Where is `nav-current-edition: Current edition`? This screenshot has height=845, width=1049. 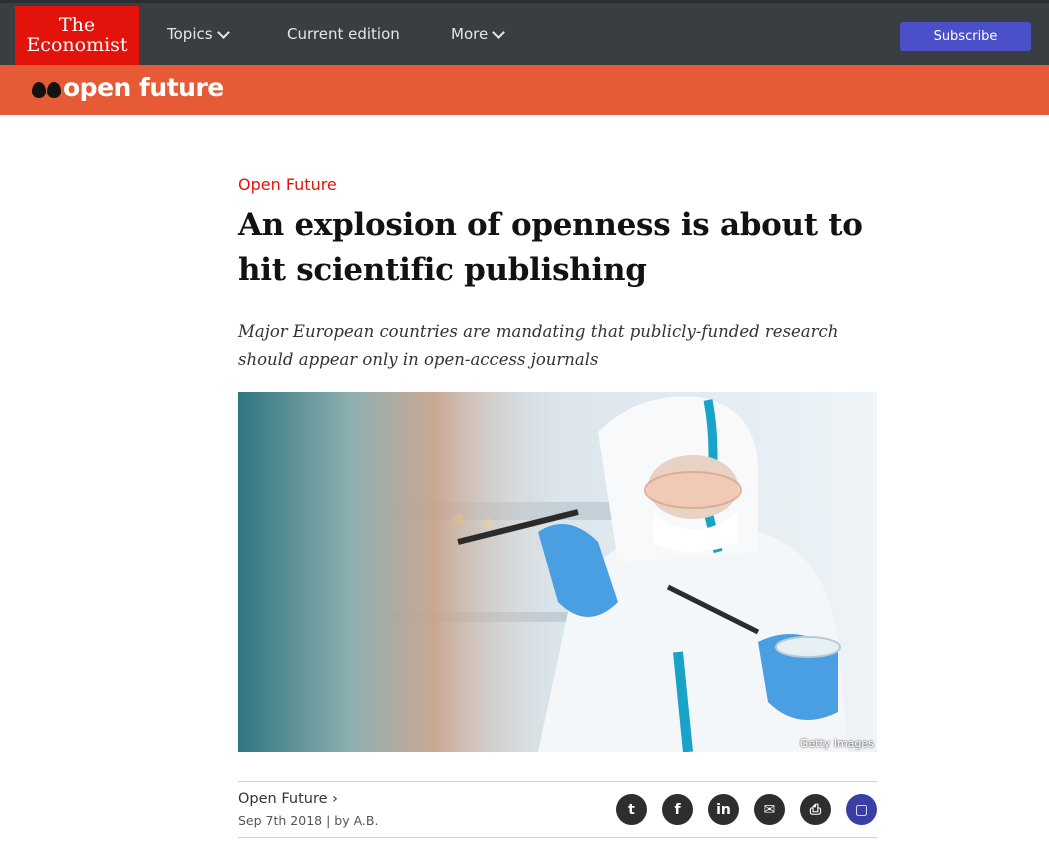
nav-current-edition: Current edition is located at coordinates (343, 34).